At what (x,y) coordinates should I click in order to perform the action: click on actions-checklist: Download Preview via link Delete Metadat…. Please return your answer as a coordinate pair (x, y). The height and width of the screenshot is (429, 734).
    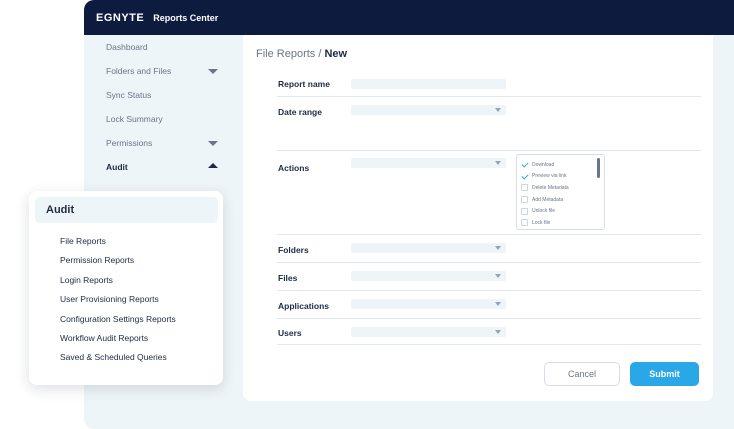
    Looking at the image, I should click on (560, 192).